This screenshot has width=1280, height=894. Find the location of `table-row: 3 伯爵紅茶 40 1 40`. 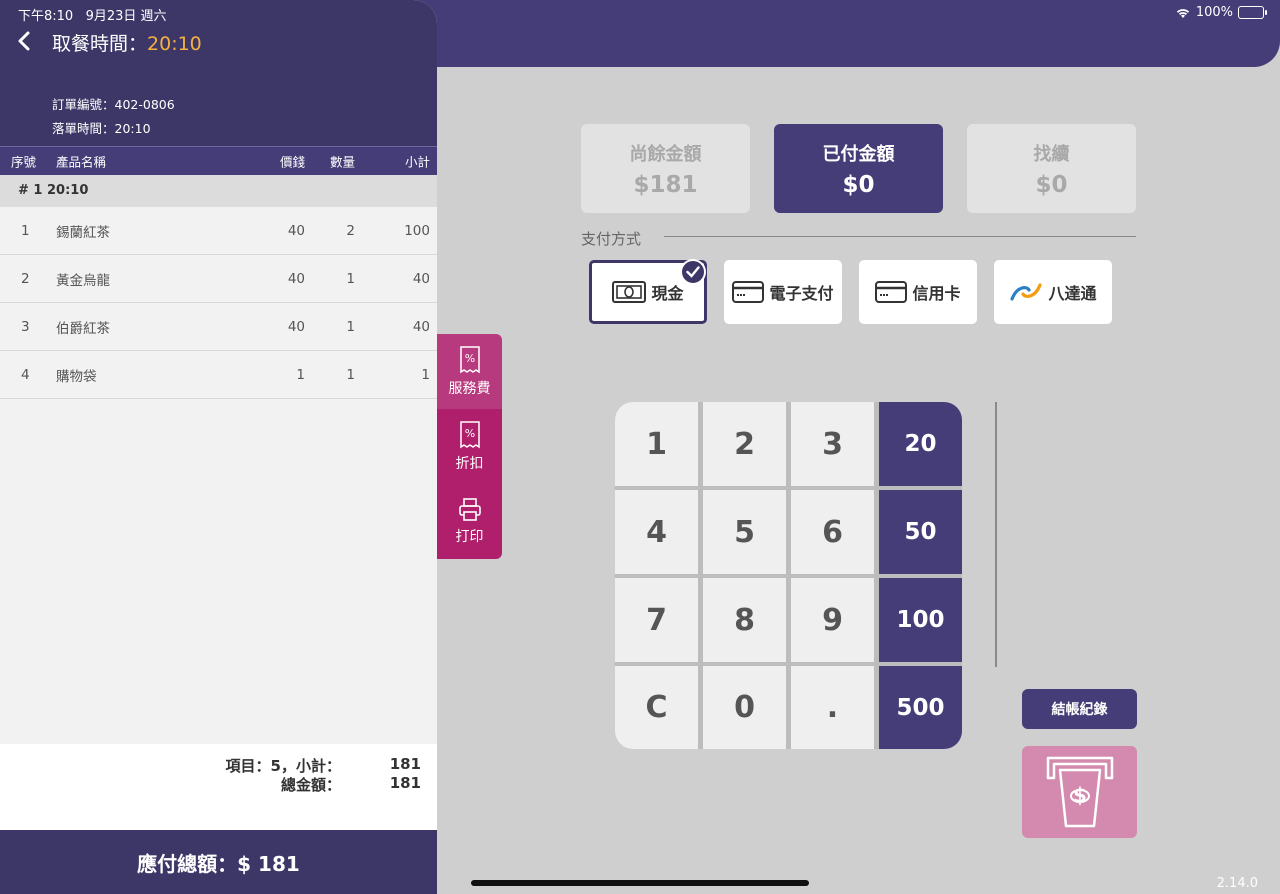

table-row: 3 伯爵紅茶 40 1 40 is located at coordinates (218, 327).